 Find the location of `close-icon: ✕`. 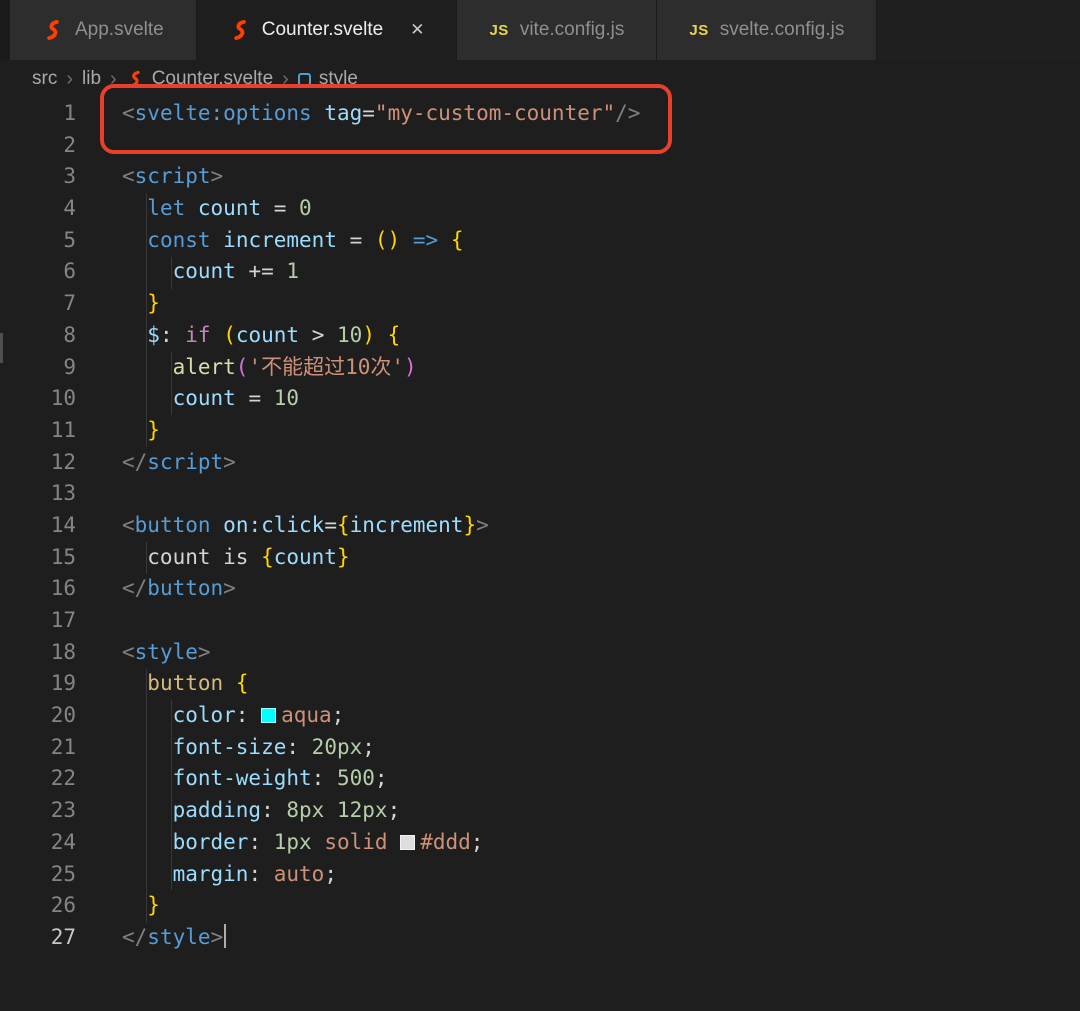

close-icon: ✕ is located at coordinates (417, 30).